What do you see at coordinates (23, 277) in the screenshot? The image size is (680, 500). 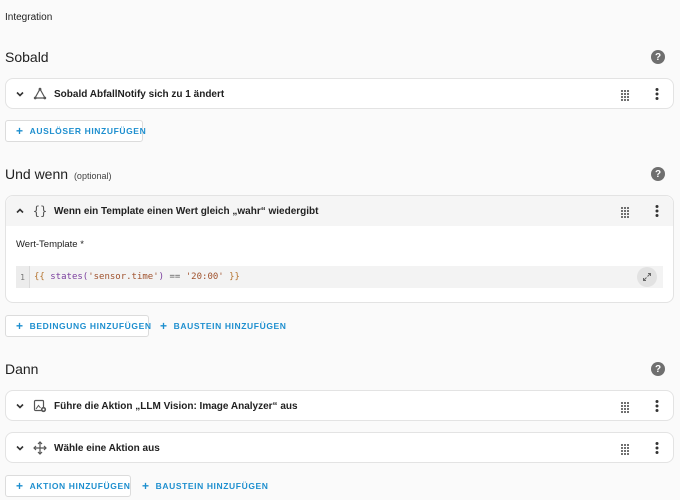 I see `code-line-number: 1` at bounding box center [23, 277].